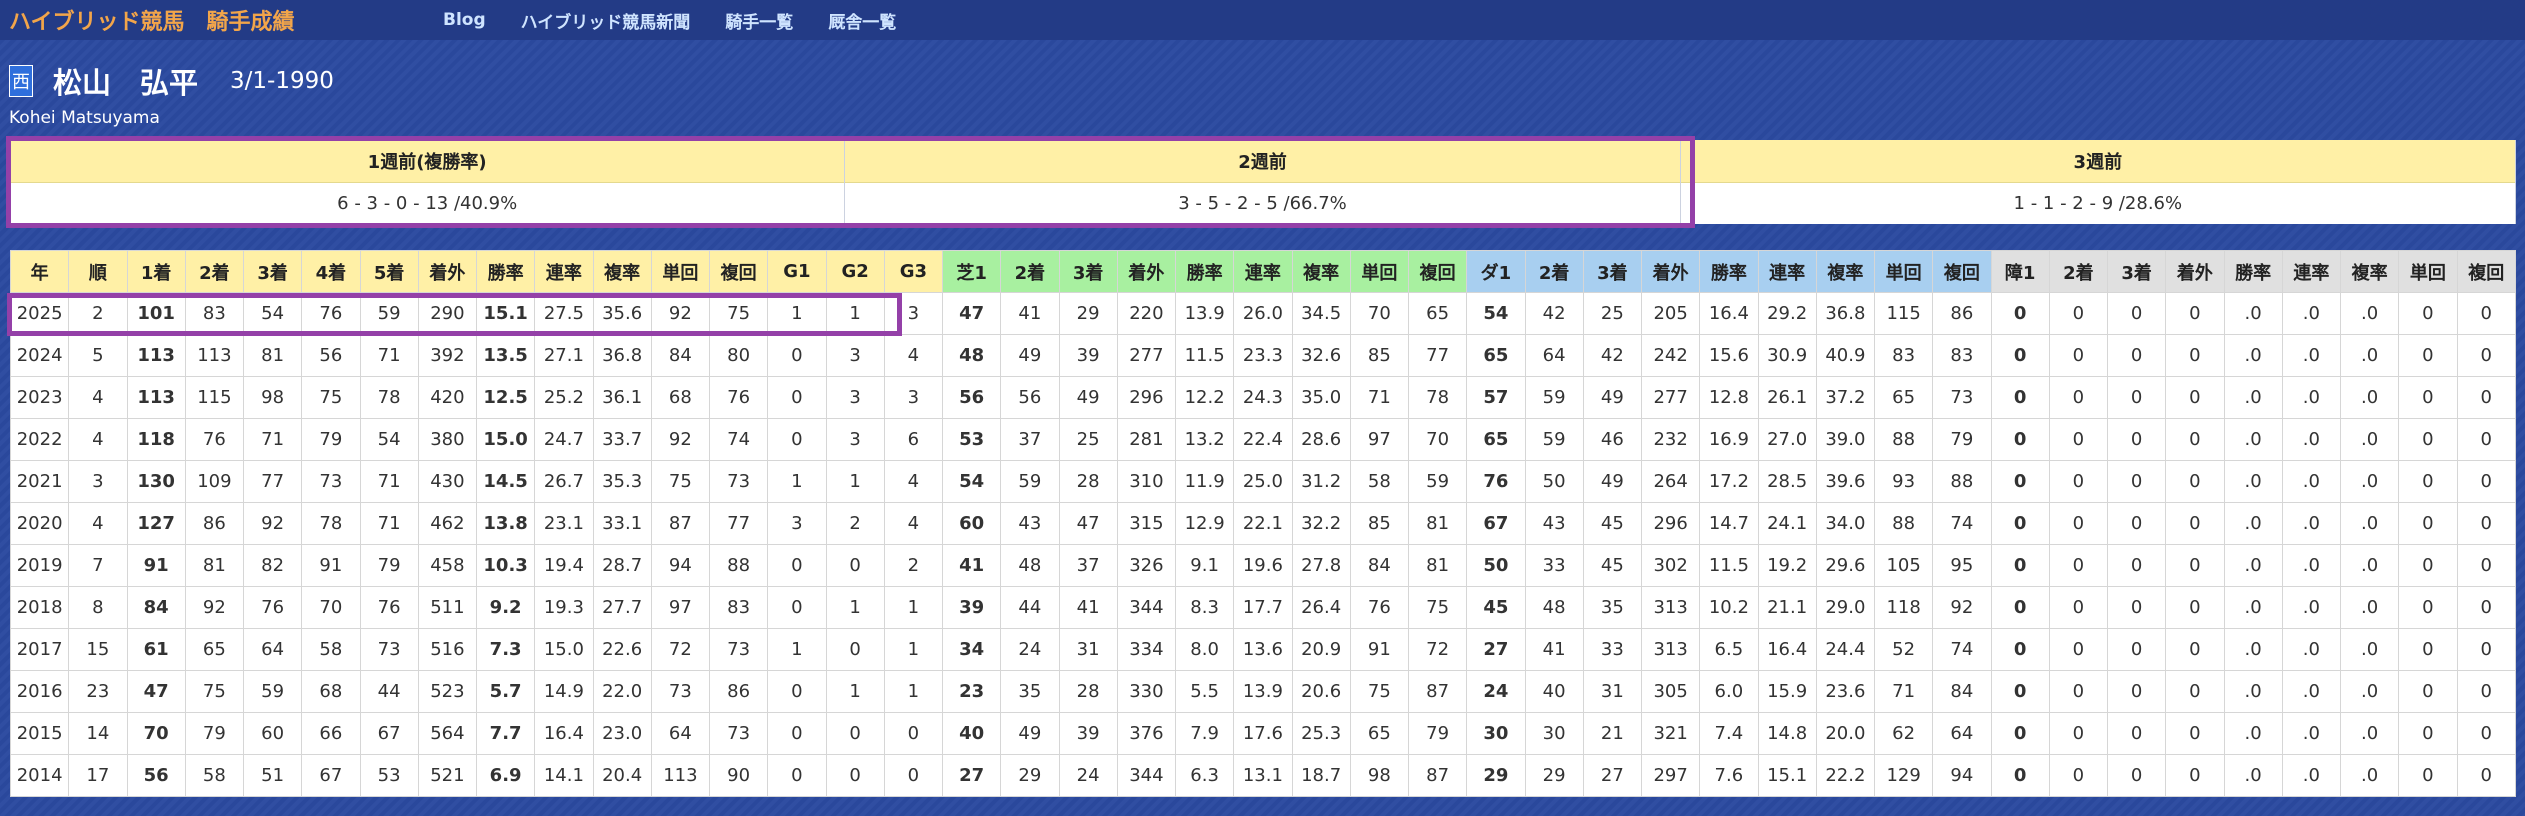 This screenshot has width=2525, height=816. I want to click on table-cell: 19.3, so click(564, 607).